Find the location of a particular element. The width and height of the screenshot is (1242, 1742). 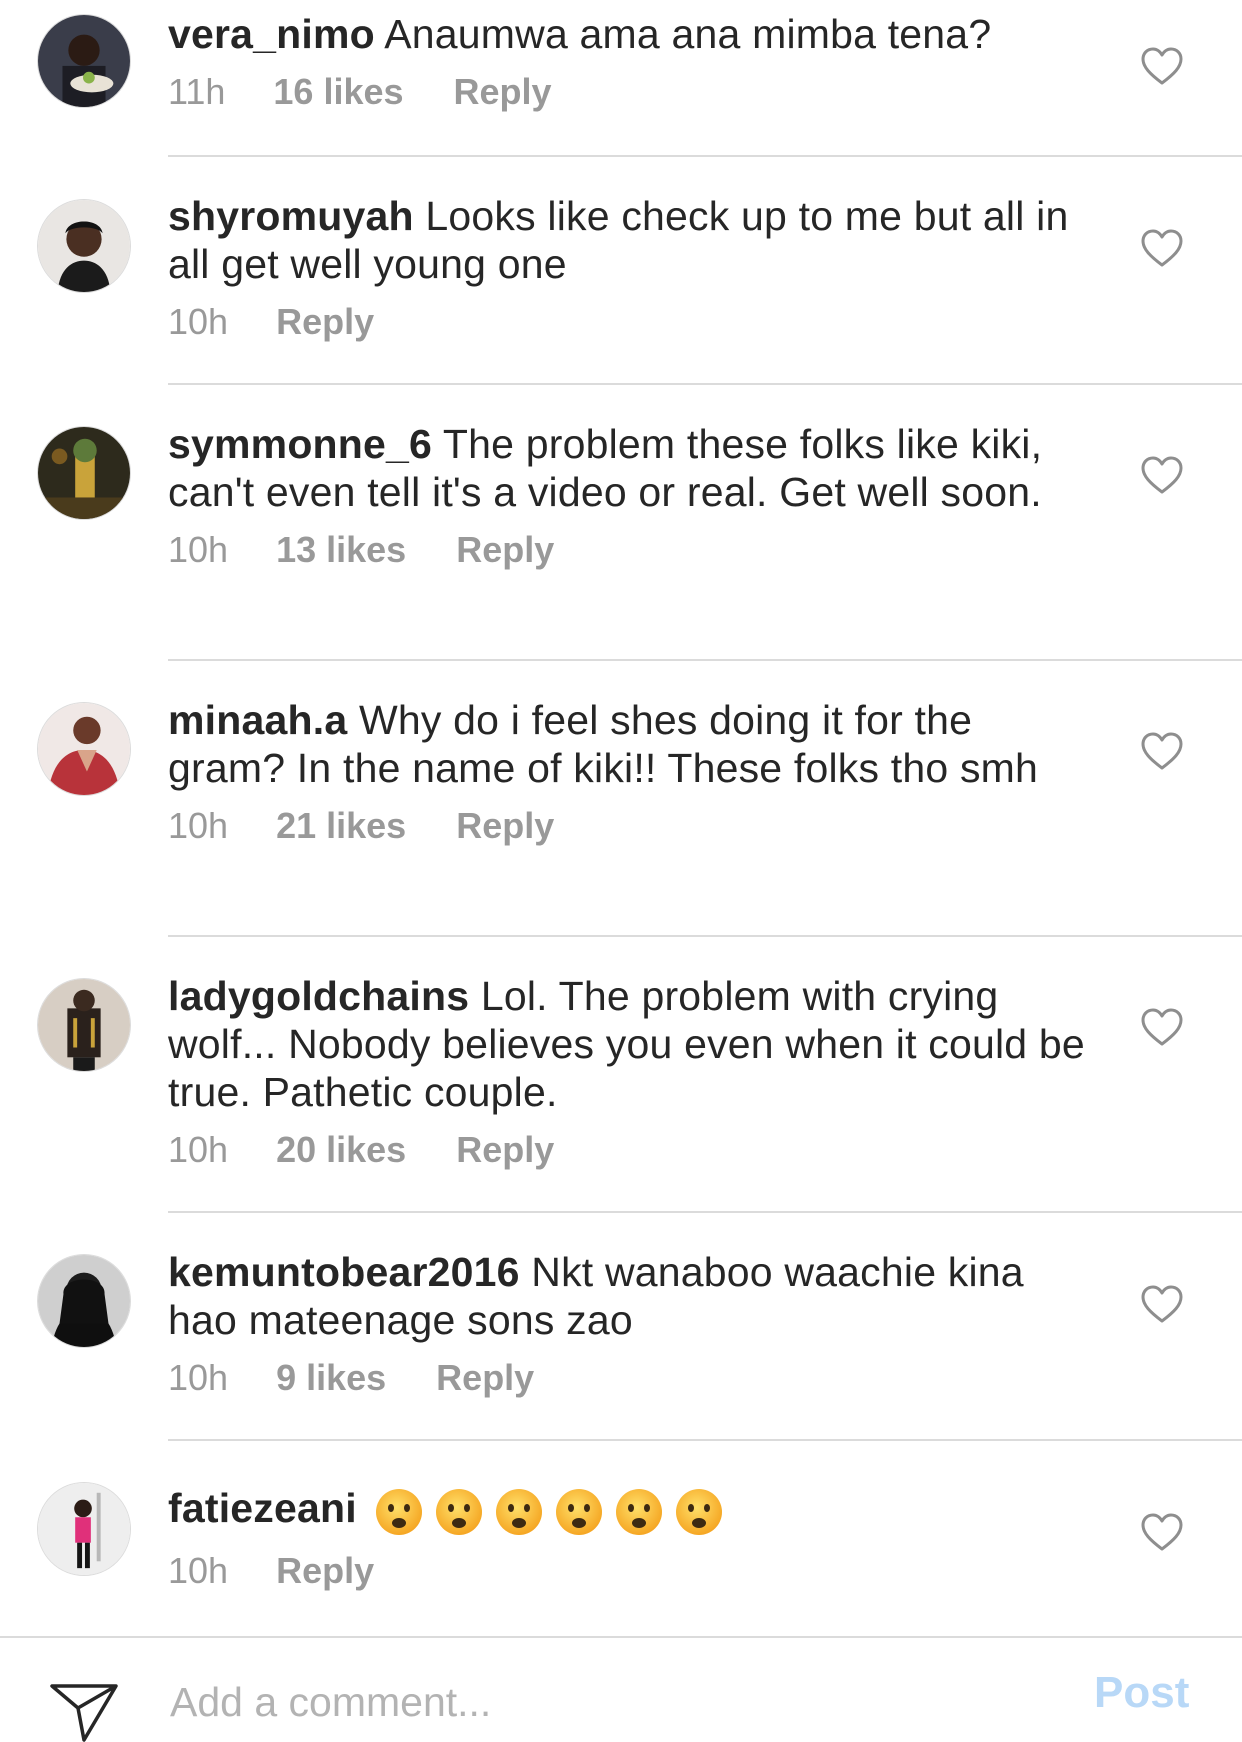

comment-likes: 20 likes is located at coordinates (341, 1150).